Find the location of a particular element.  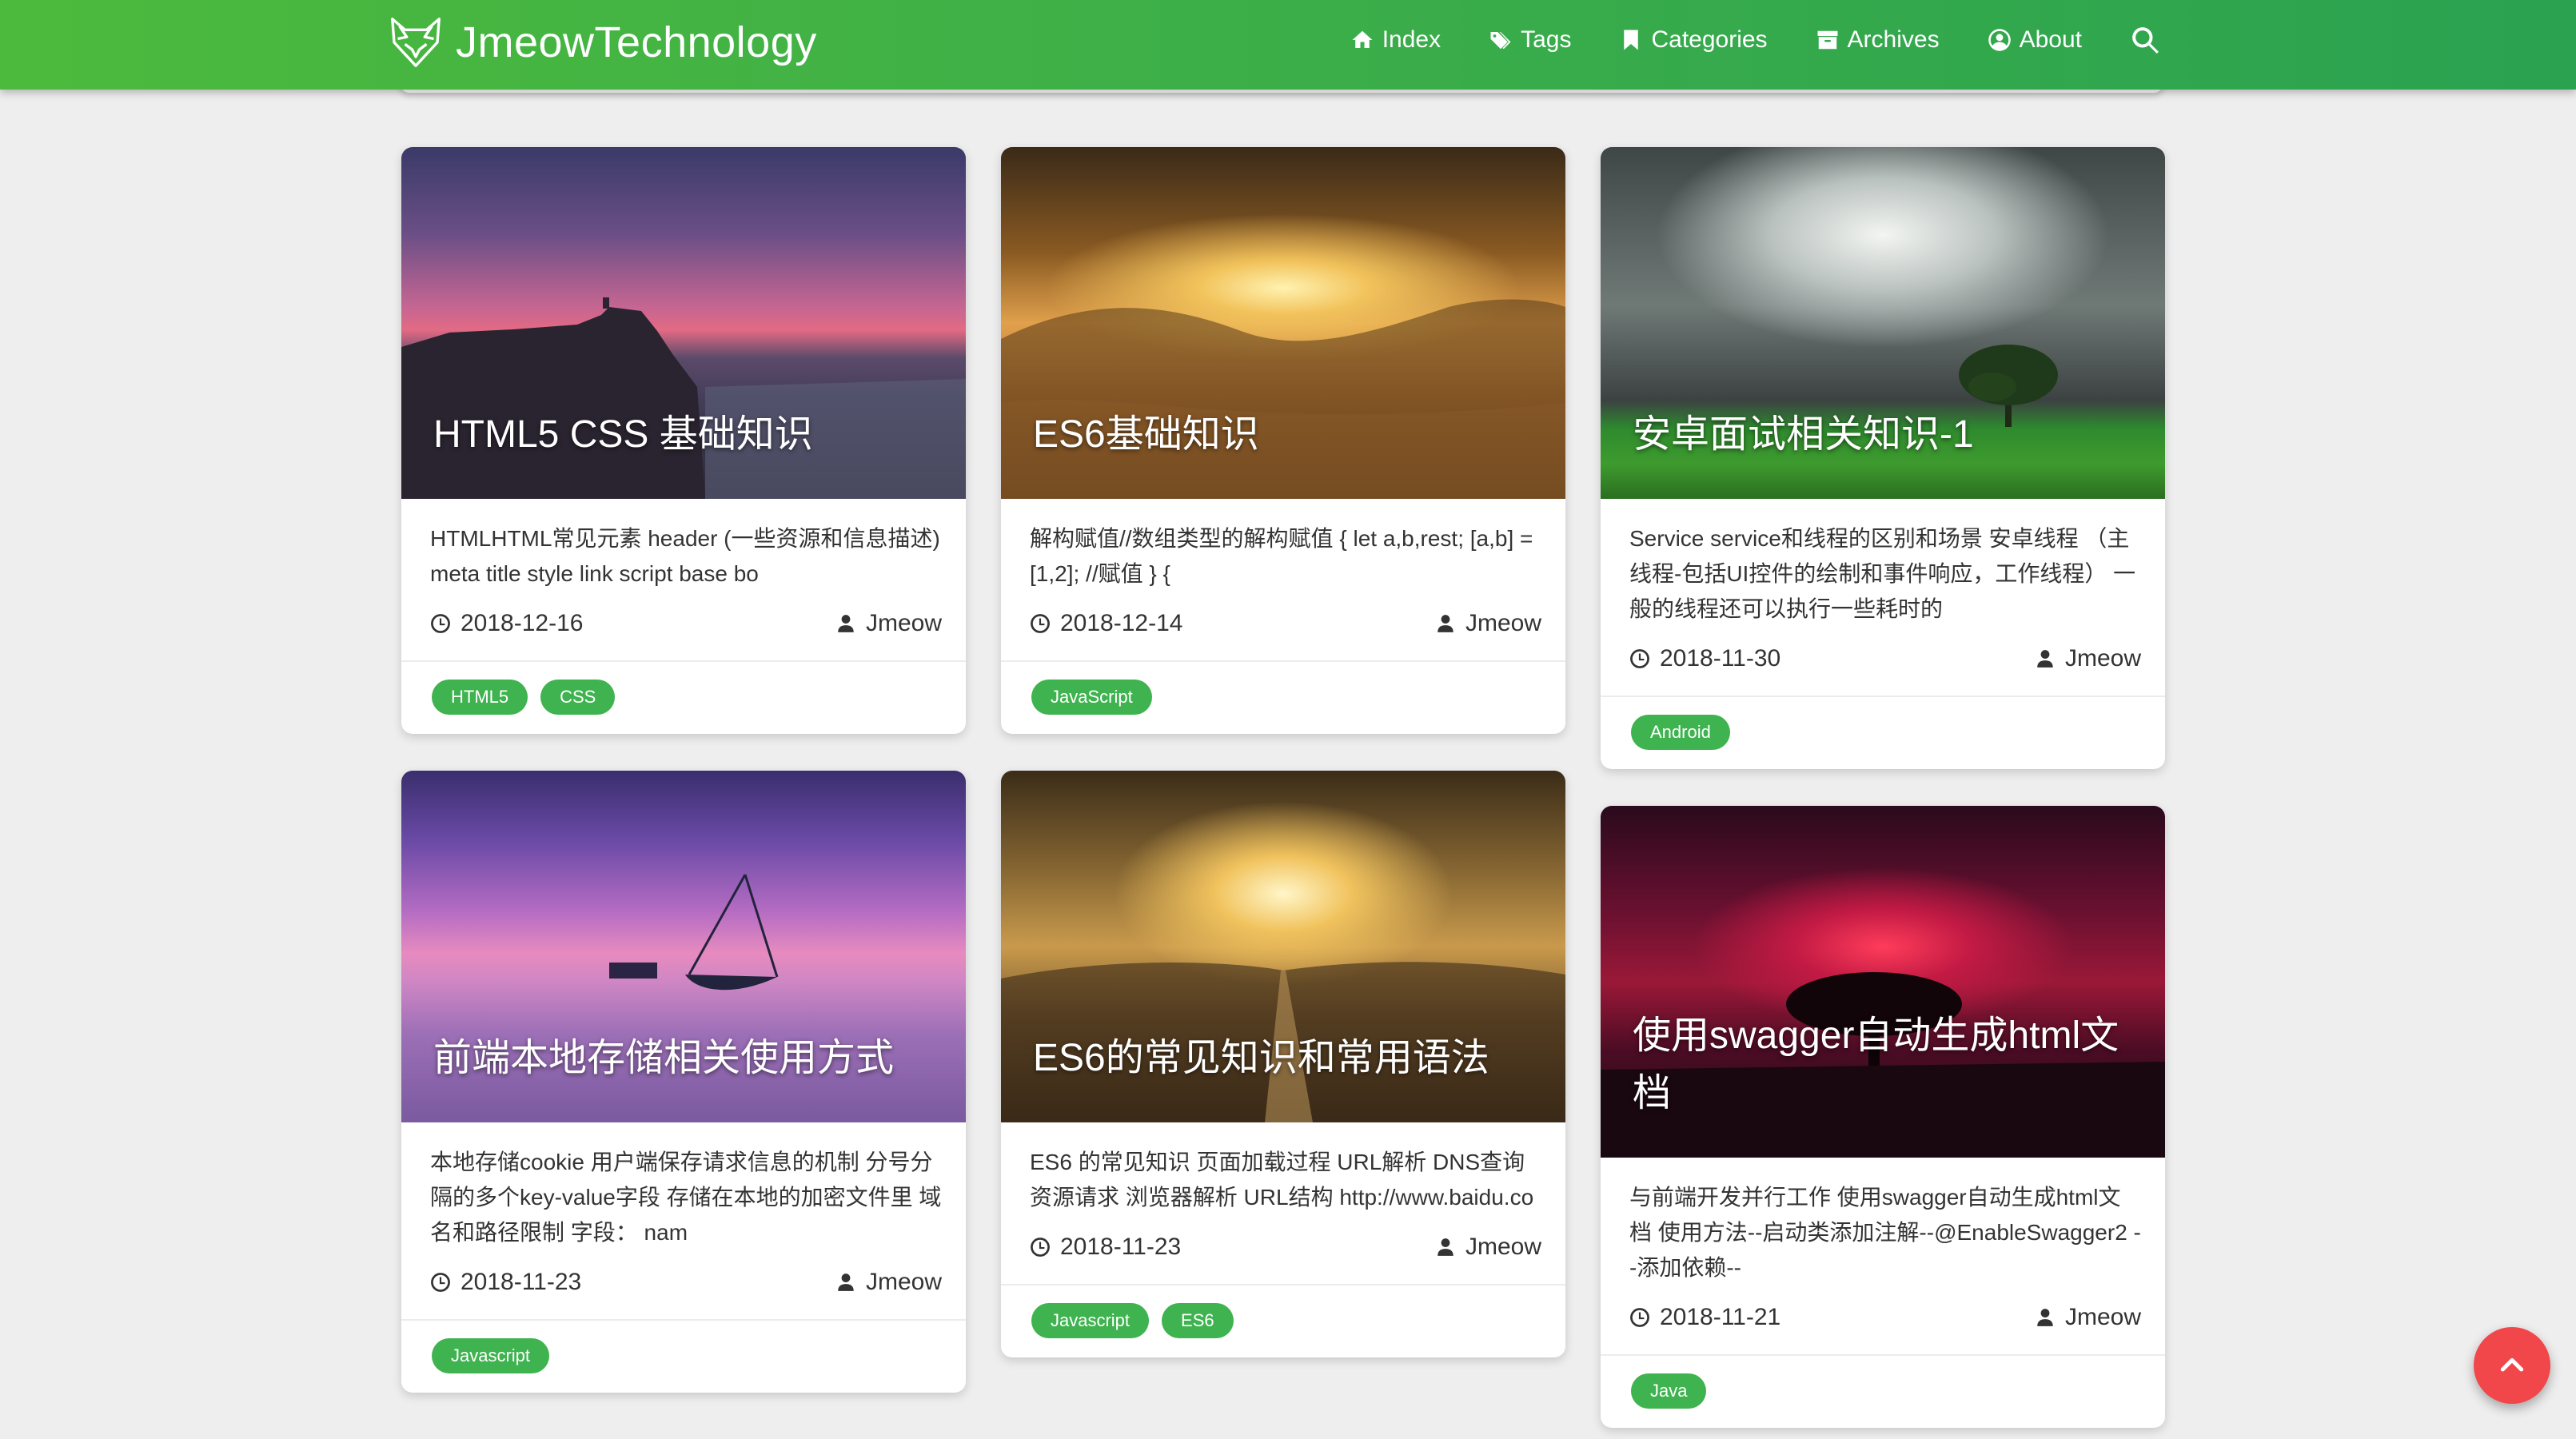

post-date: 2018-12-14 is located at coordinates (1106, 623).